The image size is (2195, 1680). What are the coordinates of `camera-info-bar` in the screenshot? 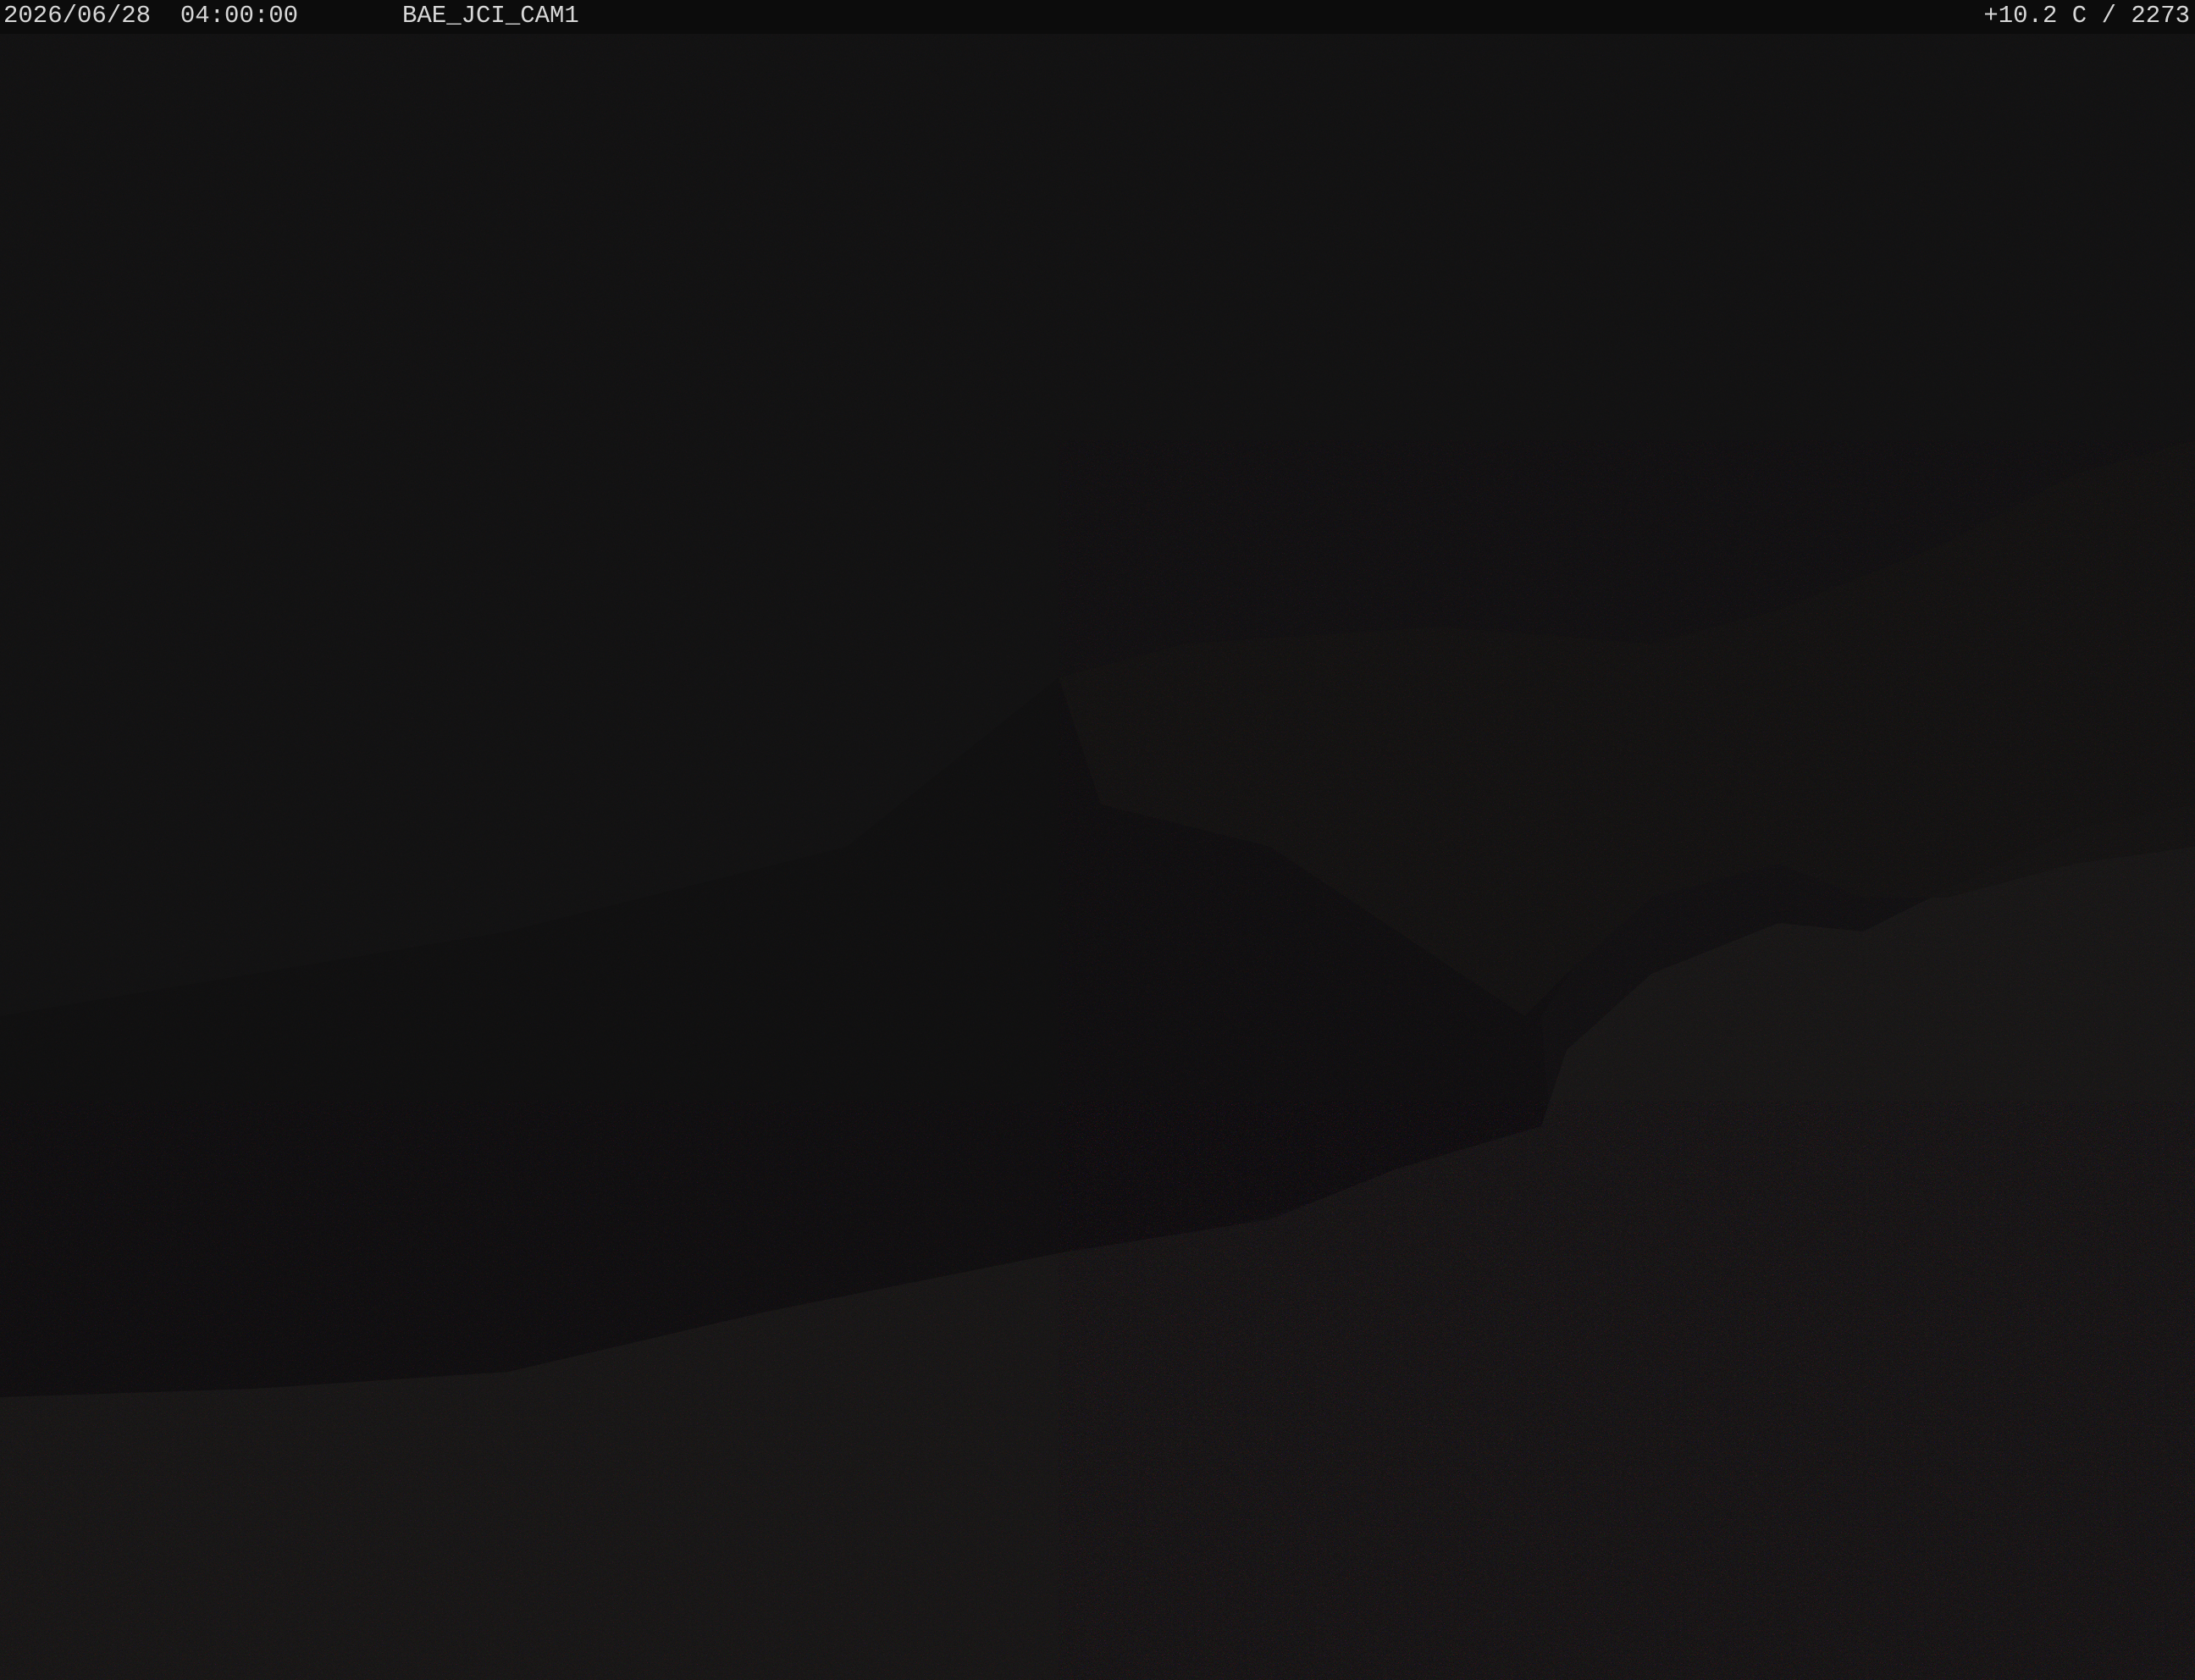 It's located at (1097, 17).